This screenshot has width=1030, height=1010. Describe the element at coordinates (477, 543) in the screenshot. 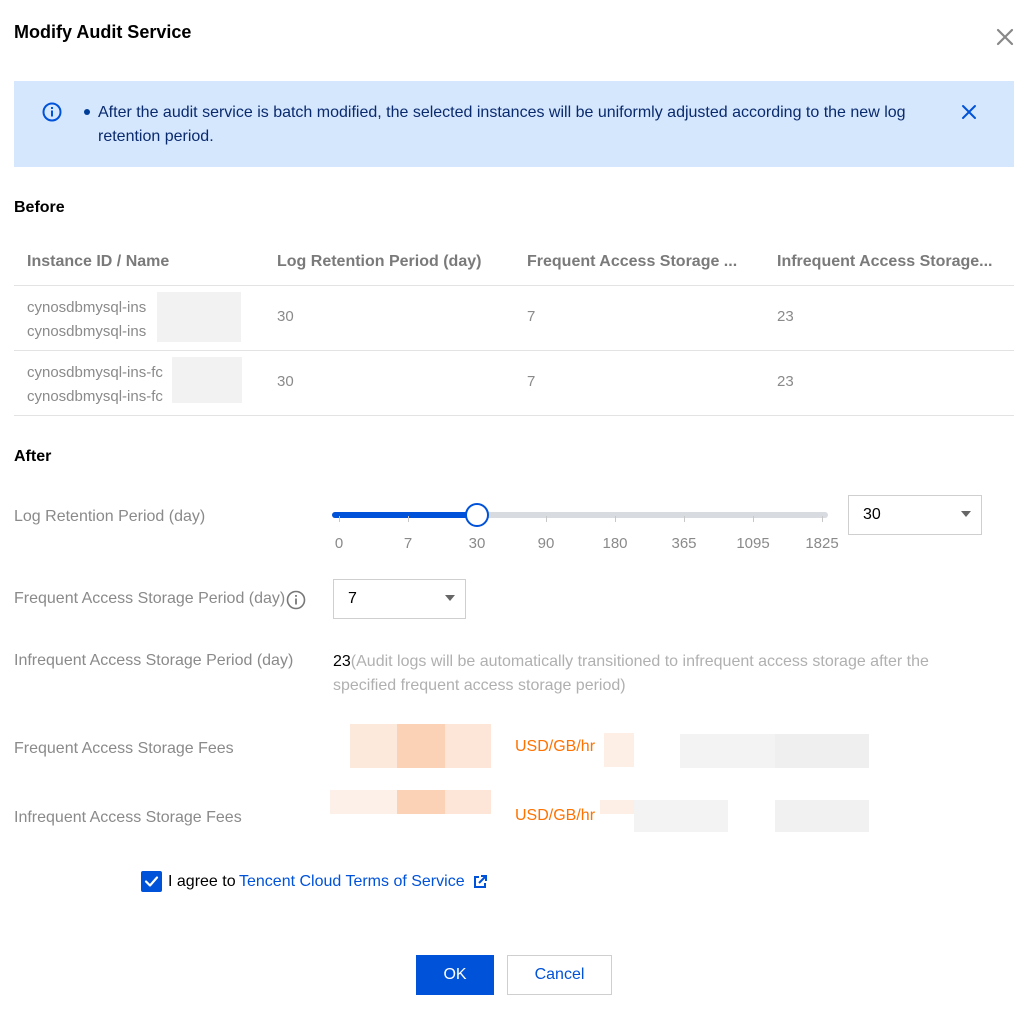

I see `slider-tick-label: 30` at that location.